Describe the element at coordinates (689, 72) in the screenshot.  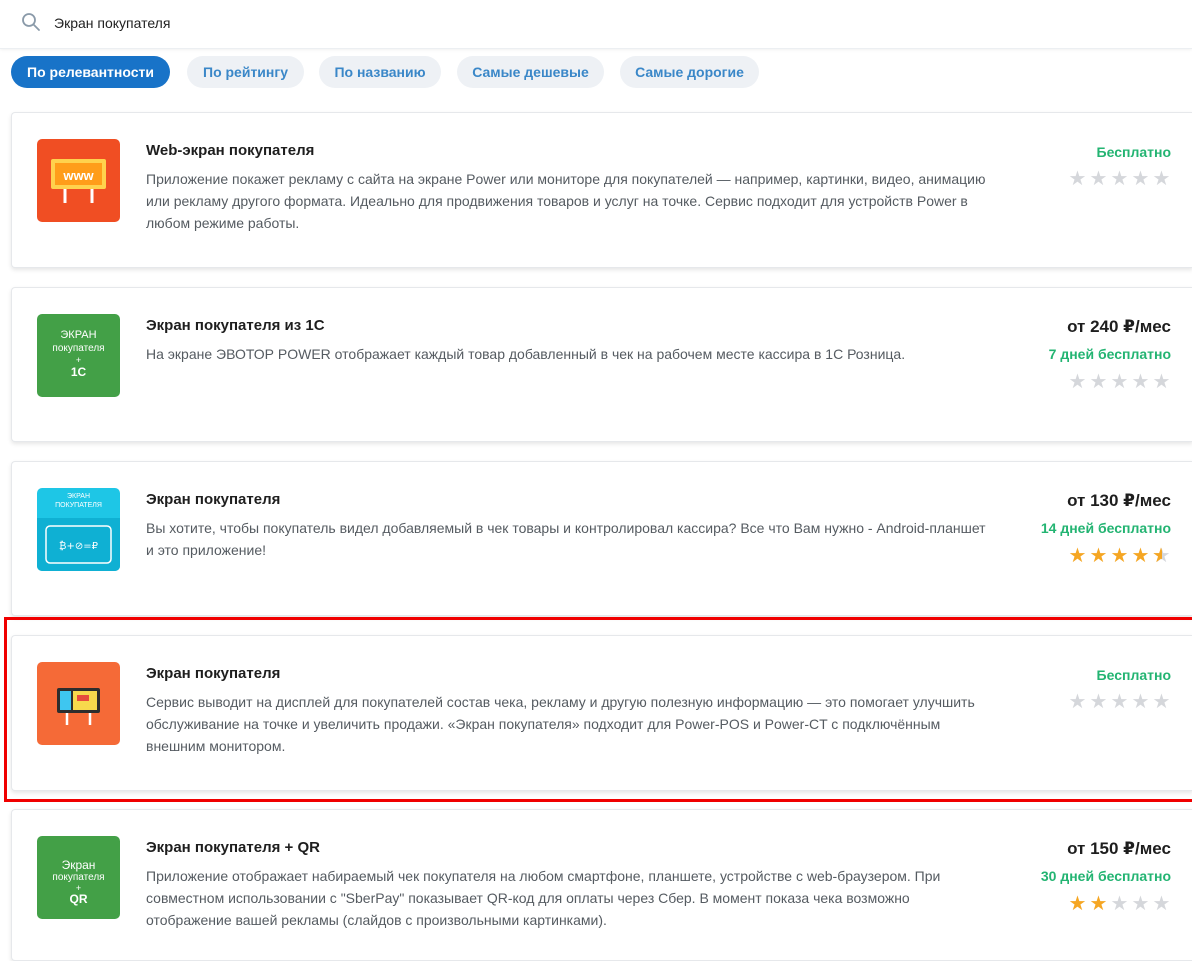
I see `sort-tab-expensive: Самые дорогие` at that location.